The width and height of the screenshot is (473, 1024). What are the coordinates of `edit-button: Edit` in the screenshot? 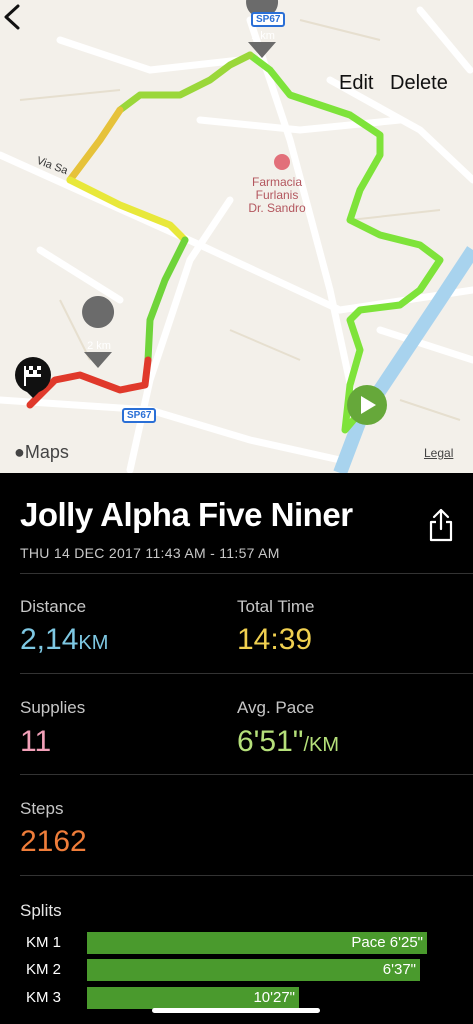 It's located at (356, 83).